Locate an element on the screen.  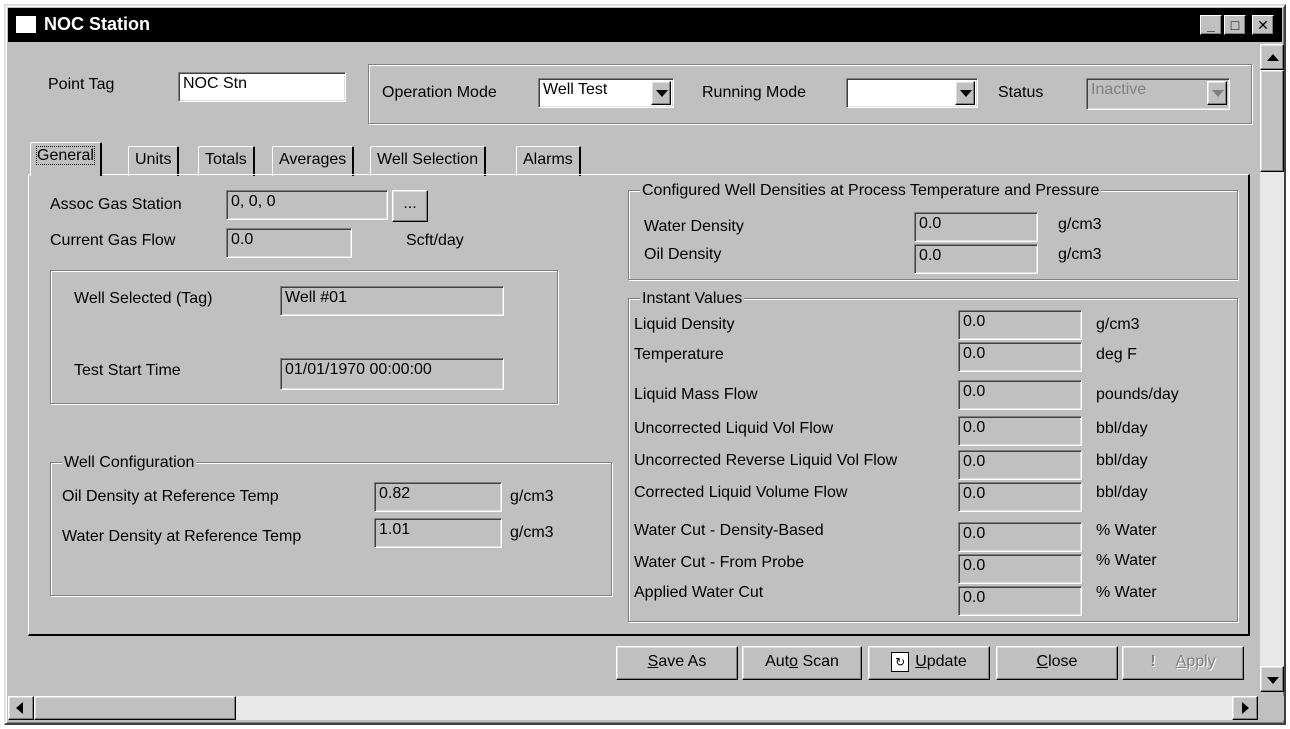
status-dropdown-button is located at coordinates (1217, 93).